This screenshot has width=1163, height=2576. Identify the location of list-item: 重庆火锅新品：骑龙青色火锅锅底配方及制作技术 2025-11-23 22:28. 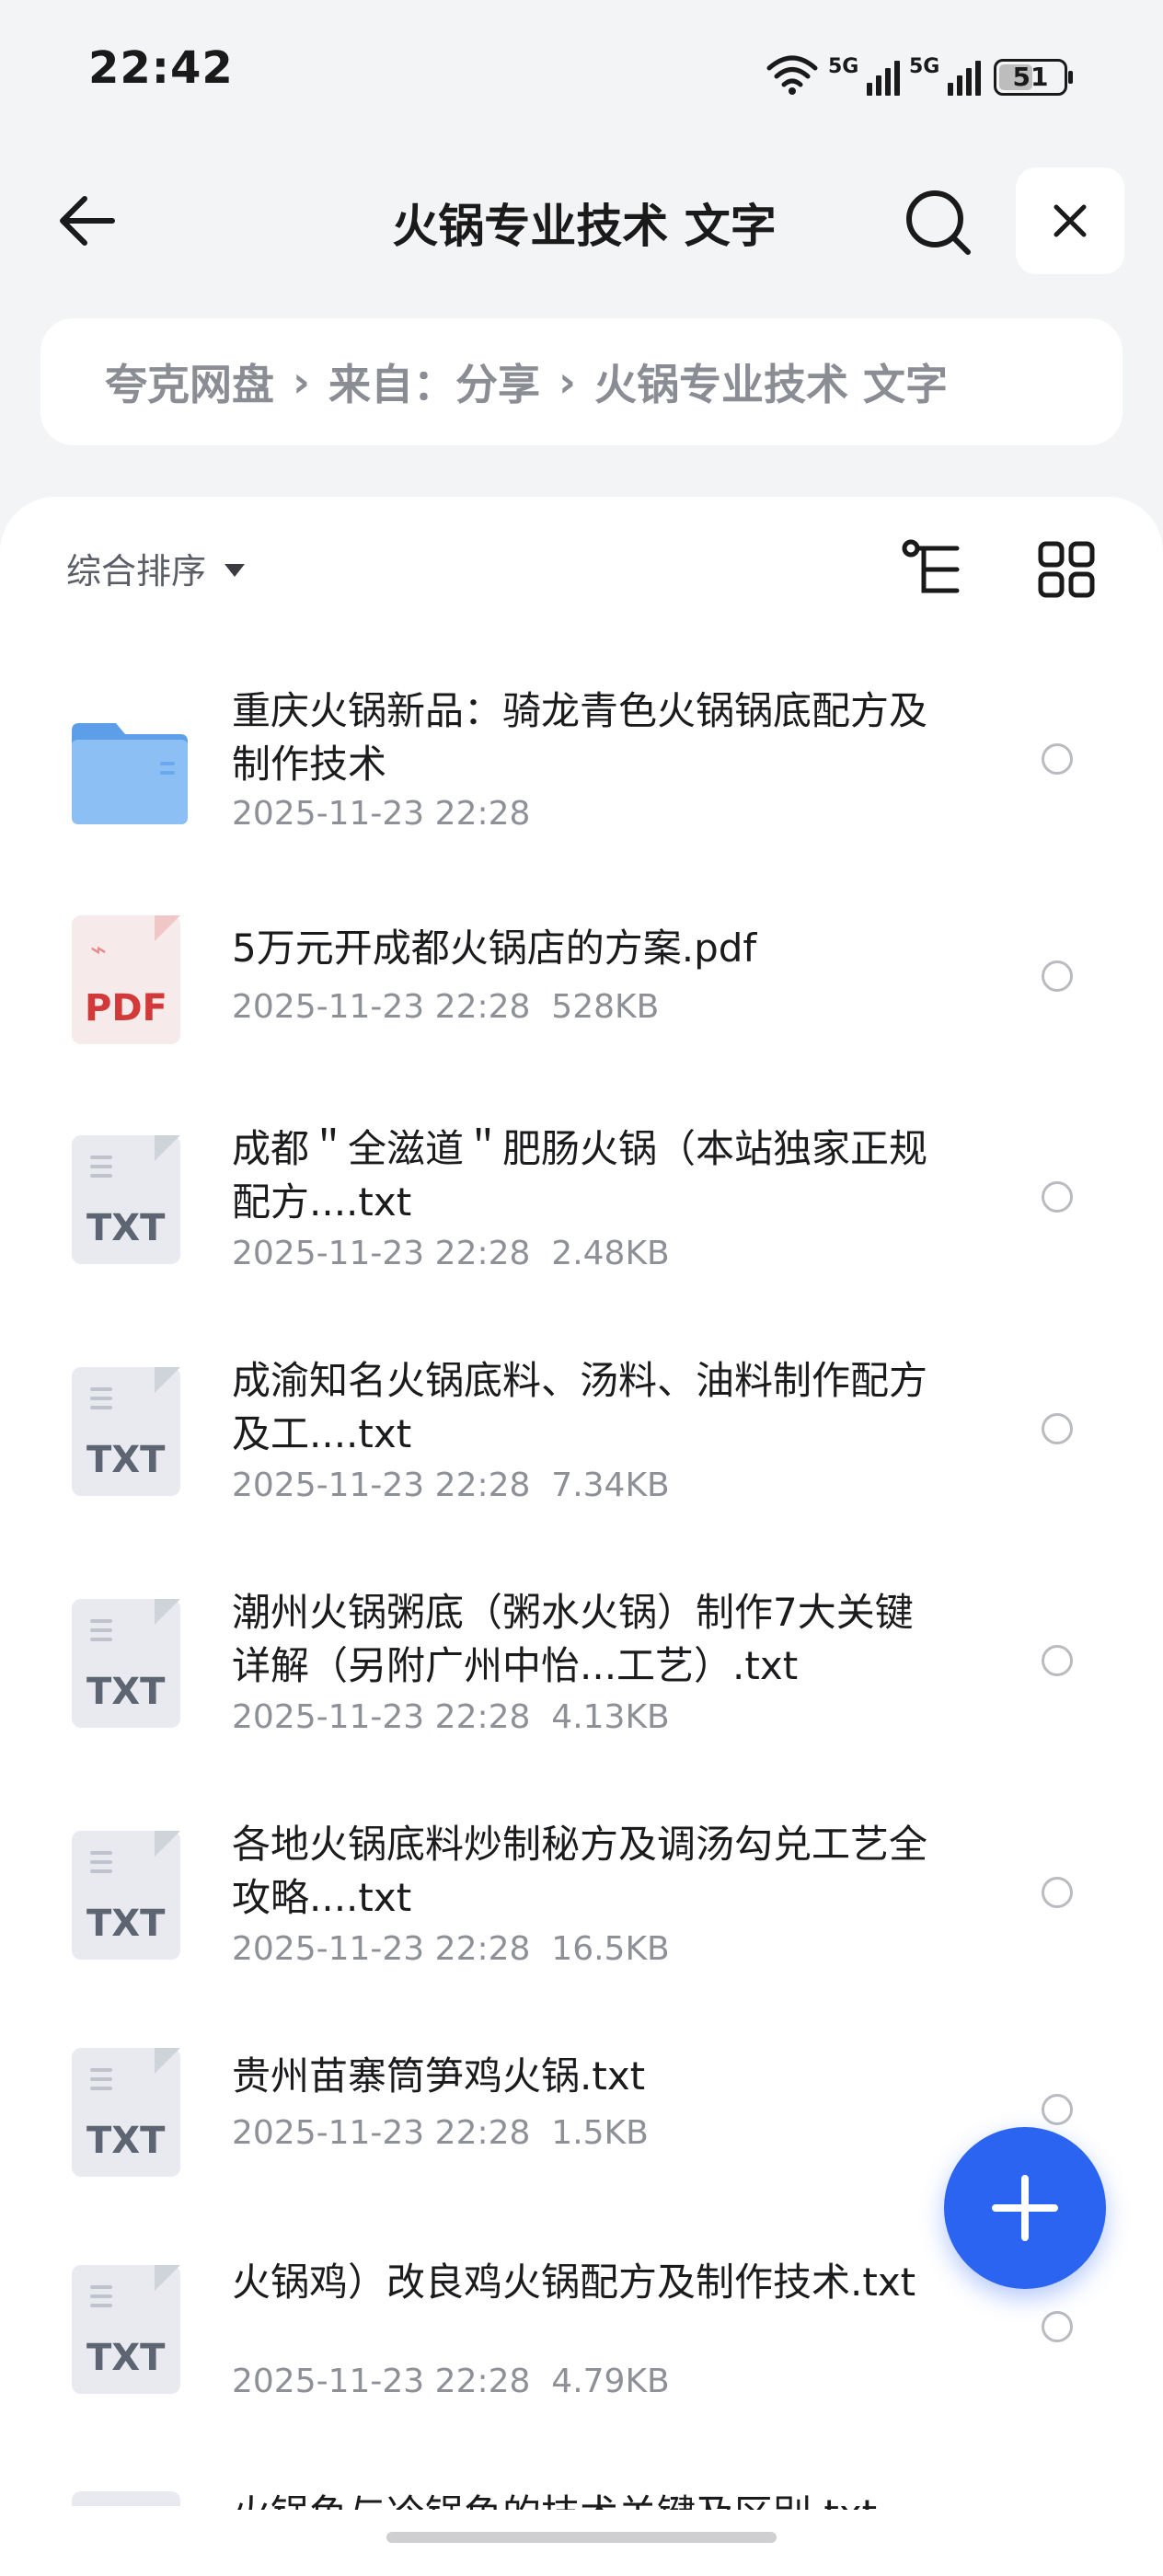
(581, 789).